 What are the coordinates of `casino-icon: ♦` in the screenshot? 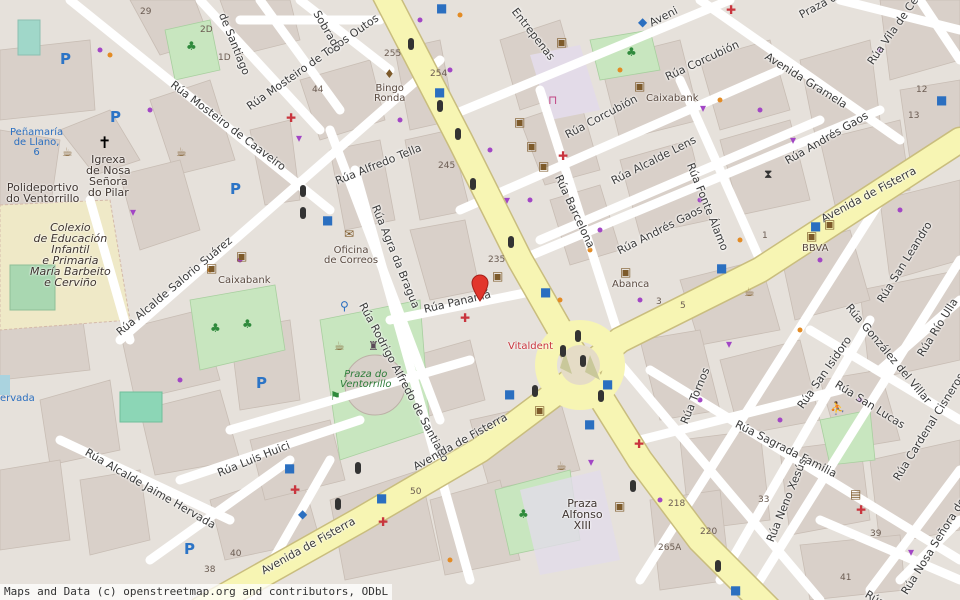 It's located at (389, 74).